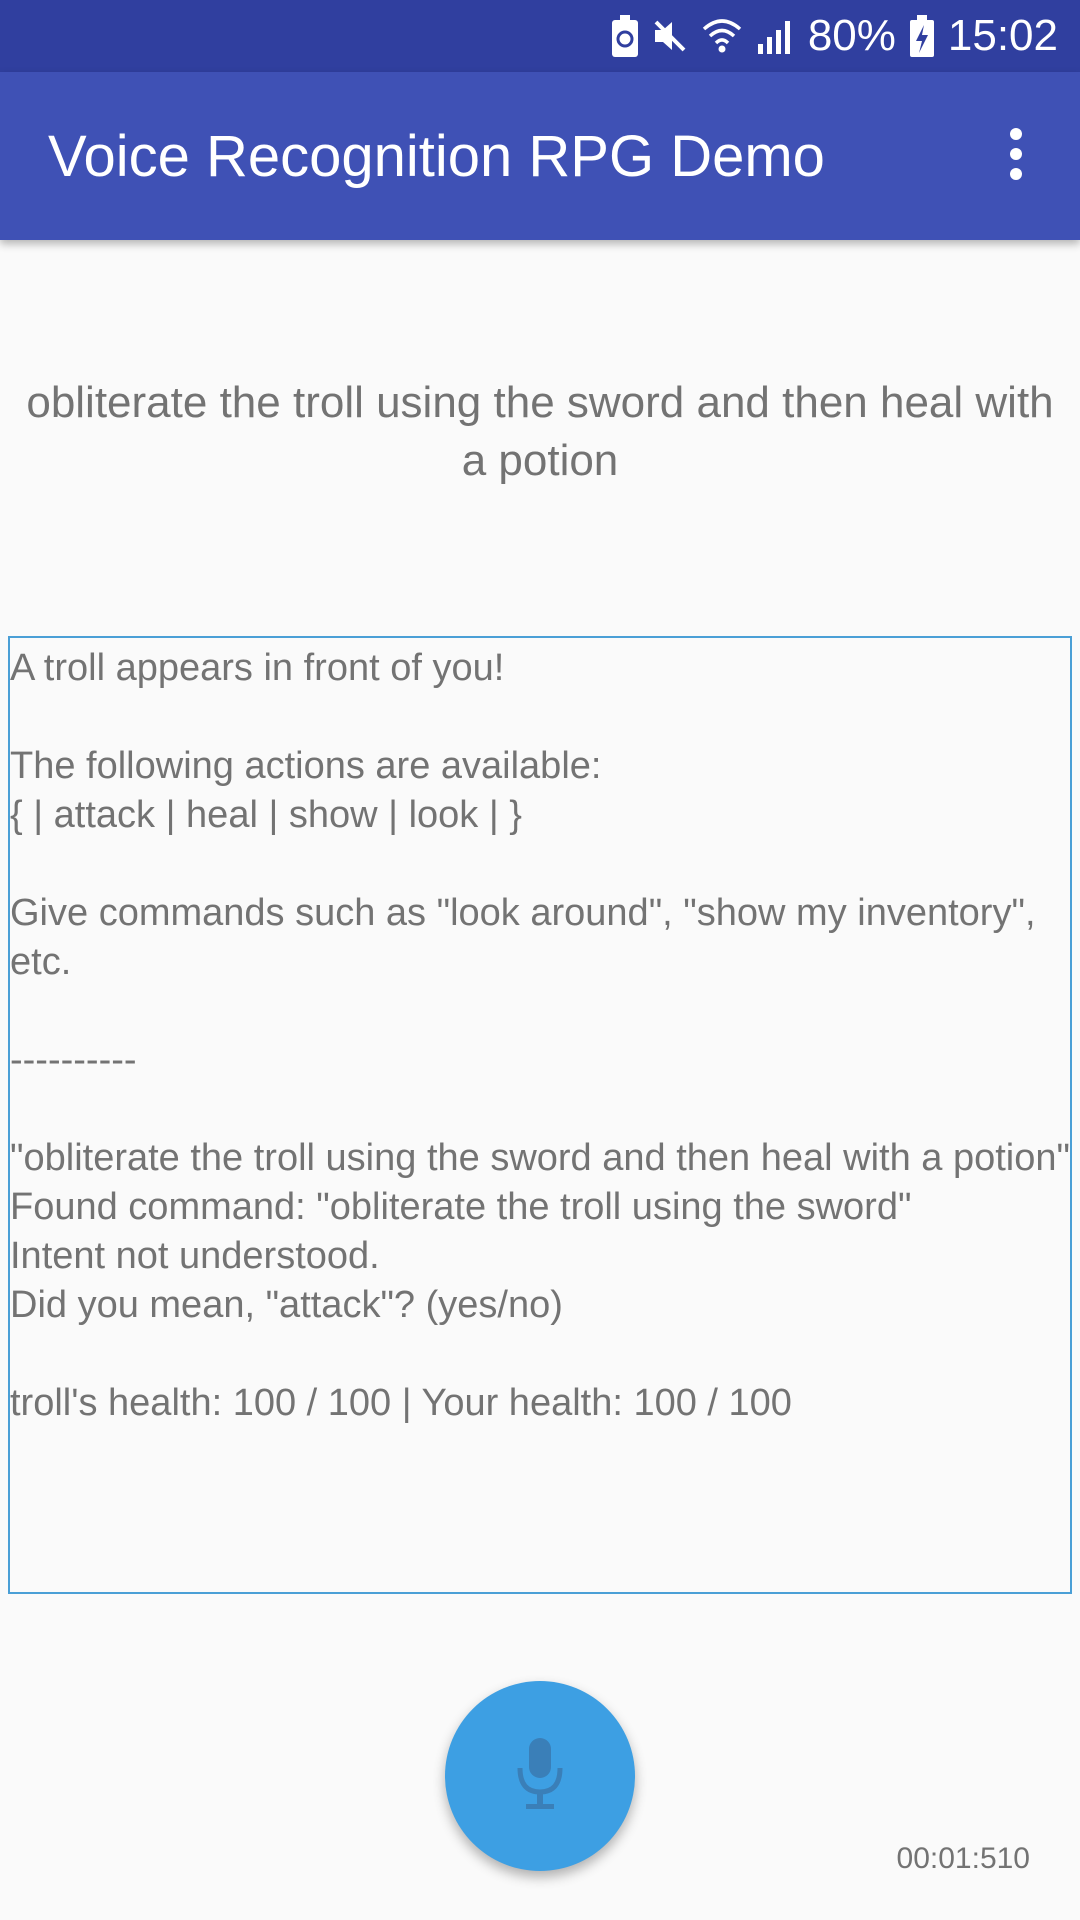 The width and height of the screenshot is (1080, 1920). I want to click on more-vert-icon, so click(1016, 156).